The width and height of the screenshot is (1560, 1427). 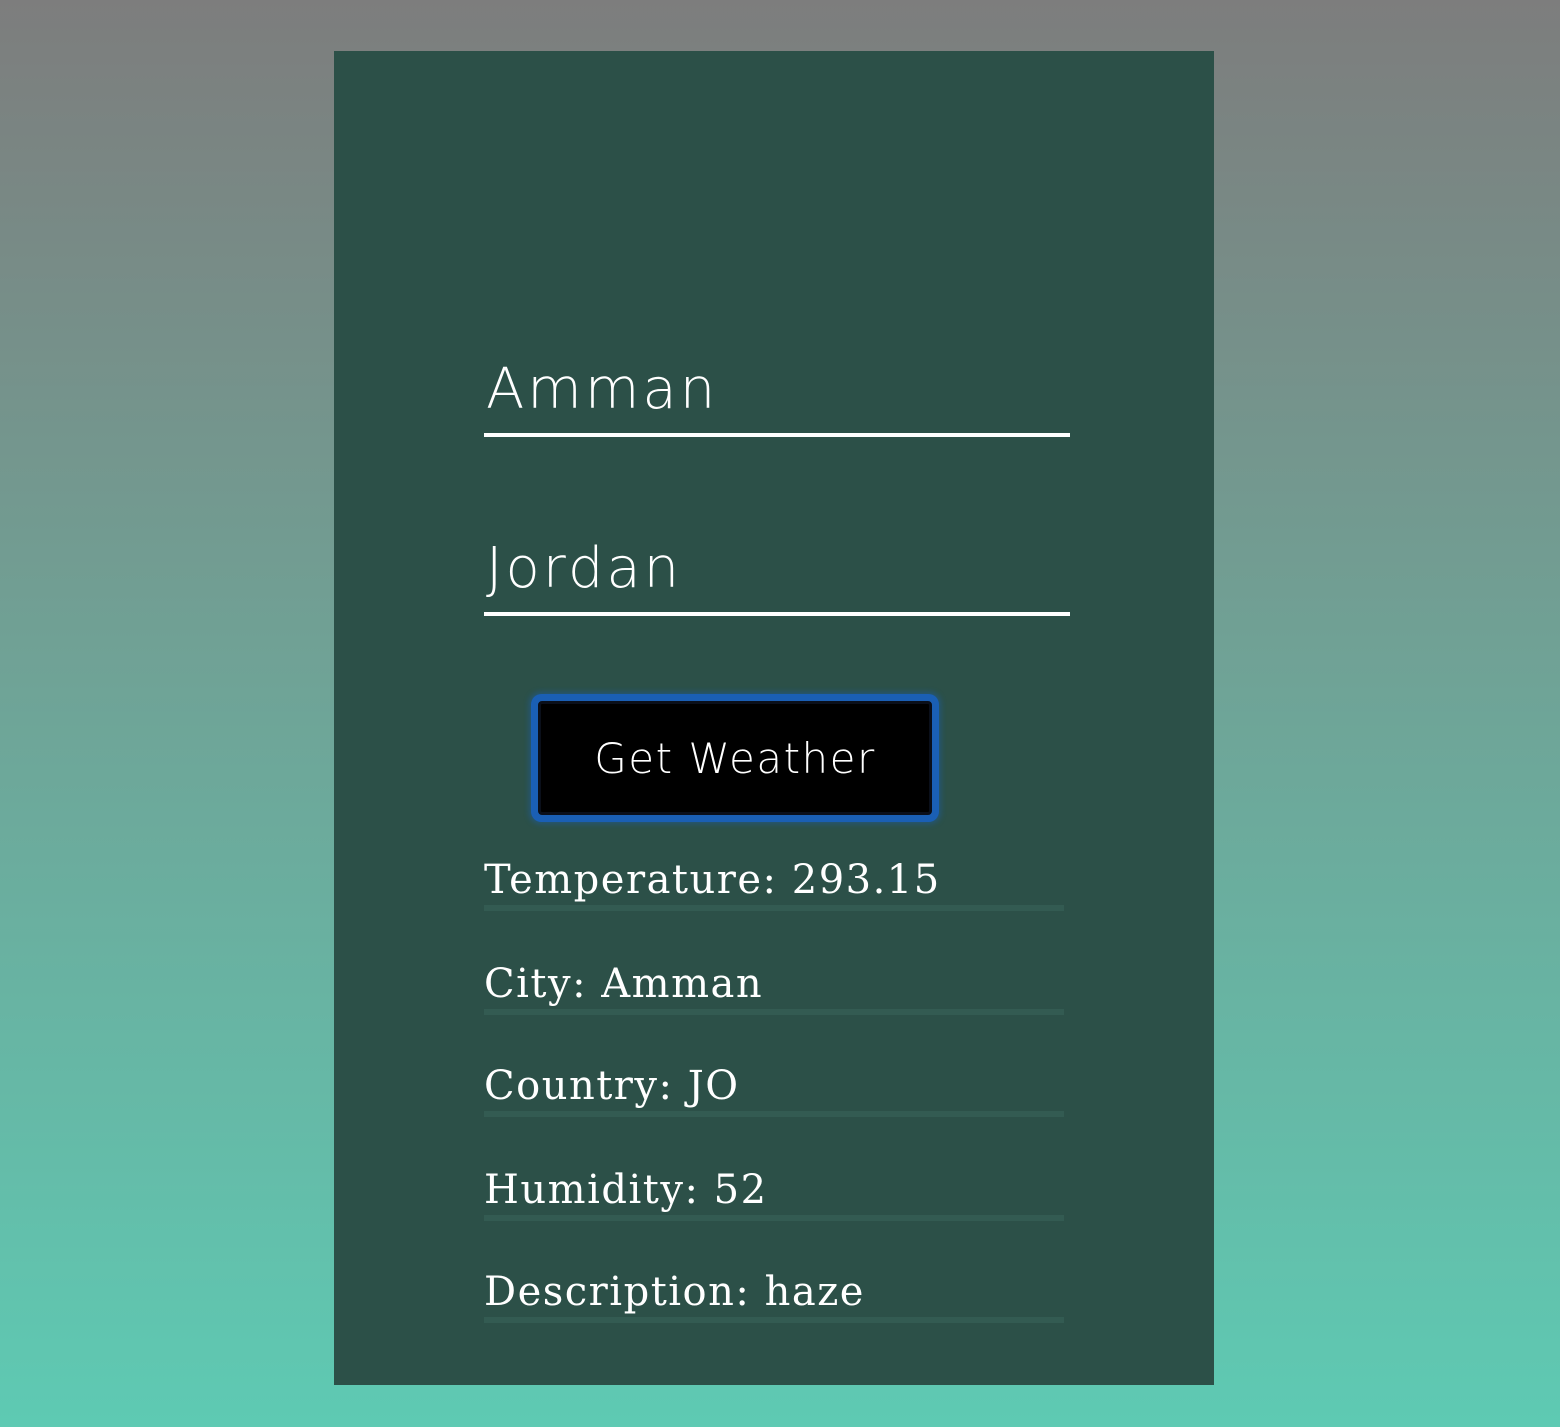 What do you see at coordinates (777, 394) in the screenshot?
I see `city-input` at bounding box center [777, 394].